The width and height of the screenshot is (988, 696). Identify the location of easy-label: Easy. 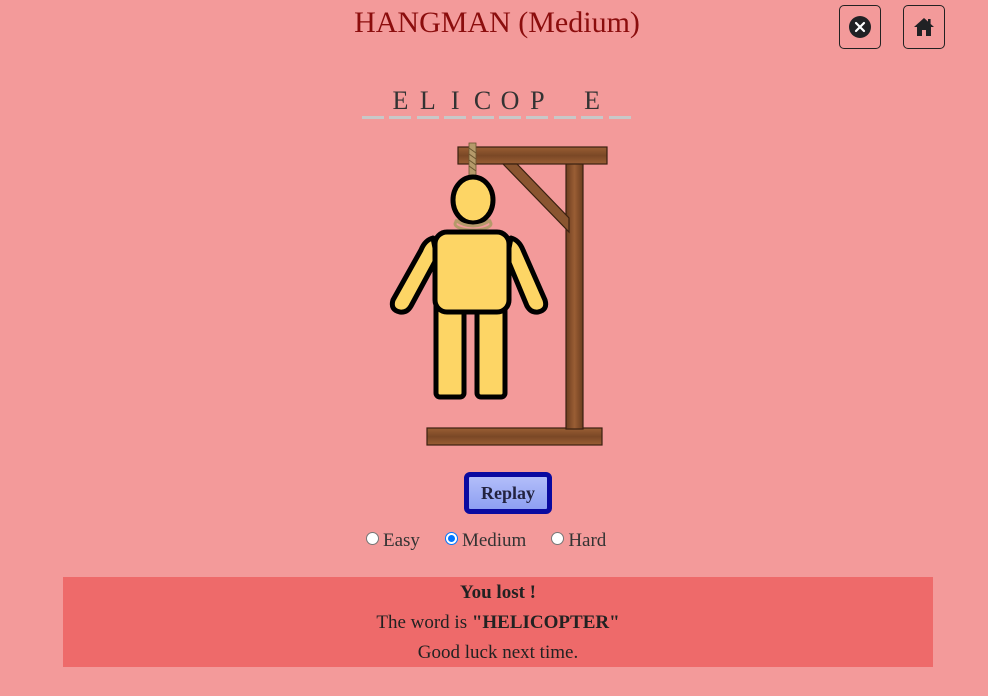
(401, 540).